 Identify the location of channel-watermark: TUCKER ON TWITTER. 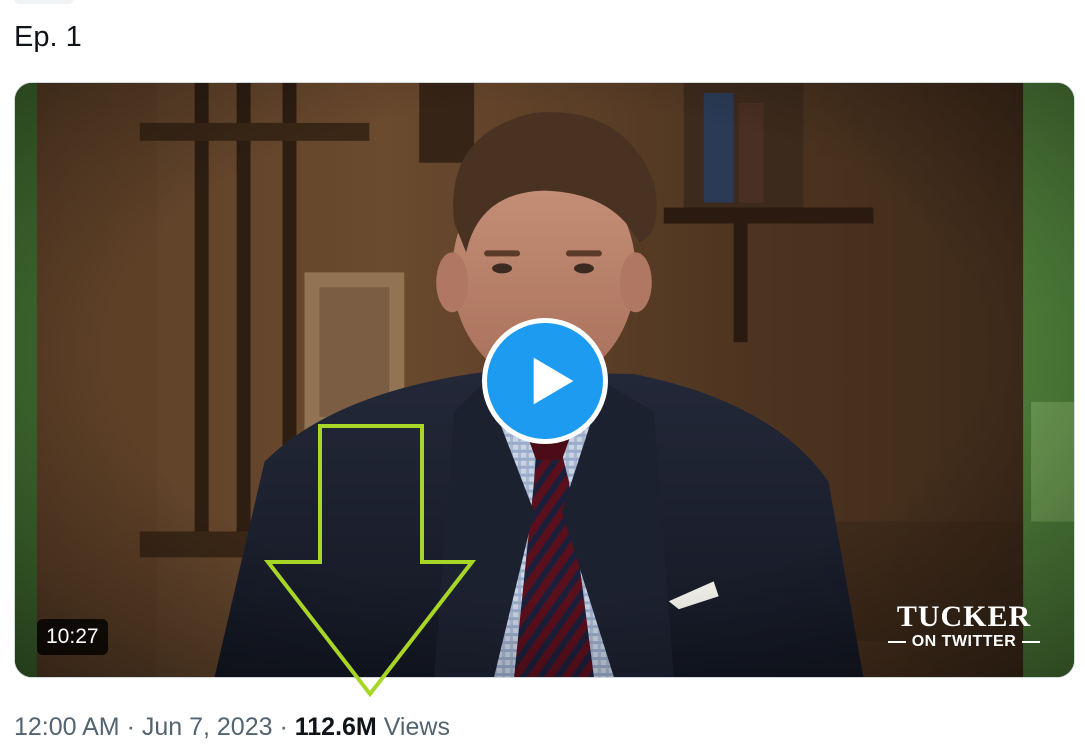
(964, 626).